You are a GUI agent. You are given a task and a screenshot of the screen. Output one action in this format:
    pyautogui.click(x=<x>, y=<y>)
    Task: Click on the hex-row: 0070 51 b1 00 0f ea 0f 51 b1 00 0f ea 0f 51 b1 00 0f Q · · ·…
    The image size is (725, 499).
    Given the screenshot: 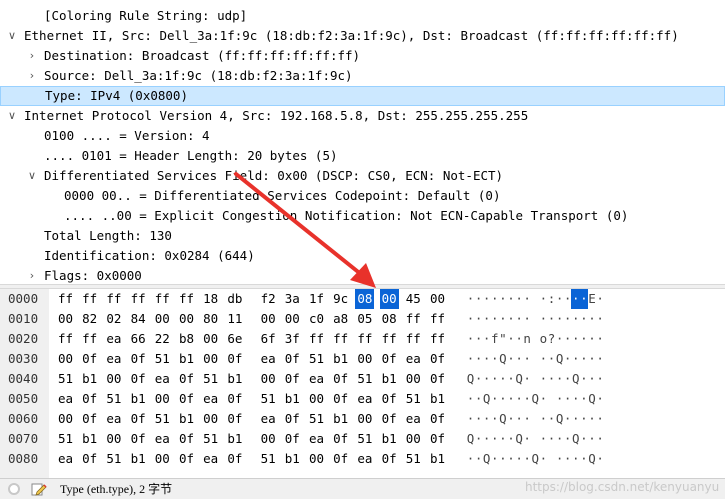 What is the action you would take?
    pyautogui.click(x=362, y=439)
    